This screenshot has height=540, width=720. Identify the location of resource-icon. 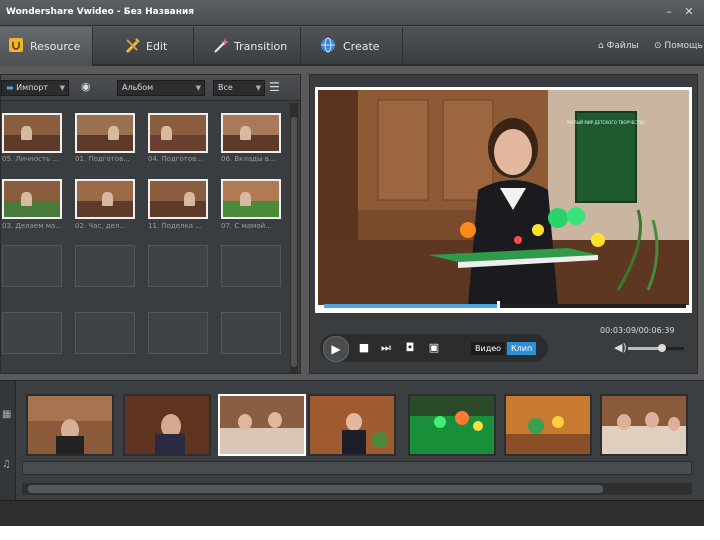
(16, 45).